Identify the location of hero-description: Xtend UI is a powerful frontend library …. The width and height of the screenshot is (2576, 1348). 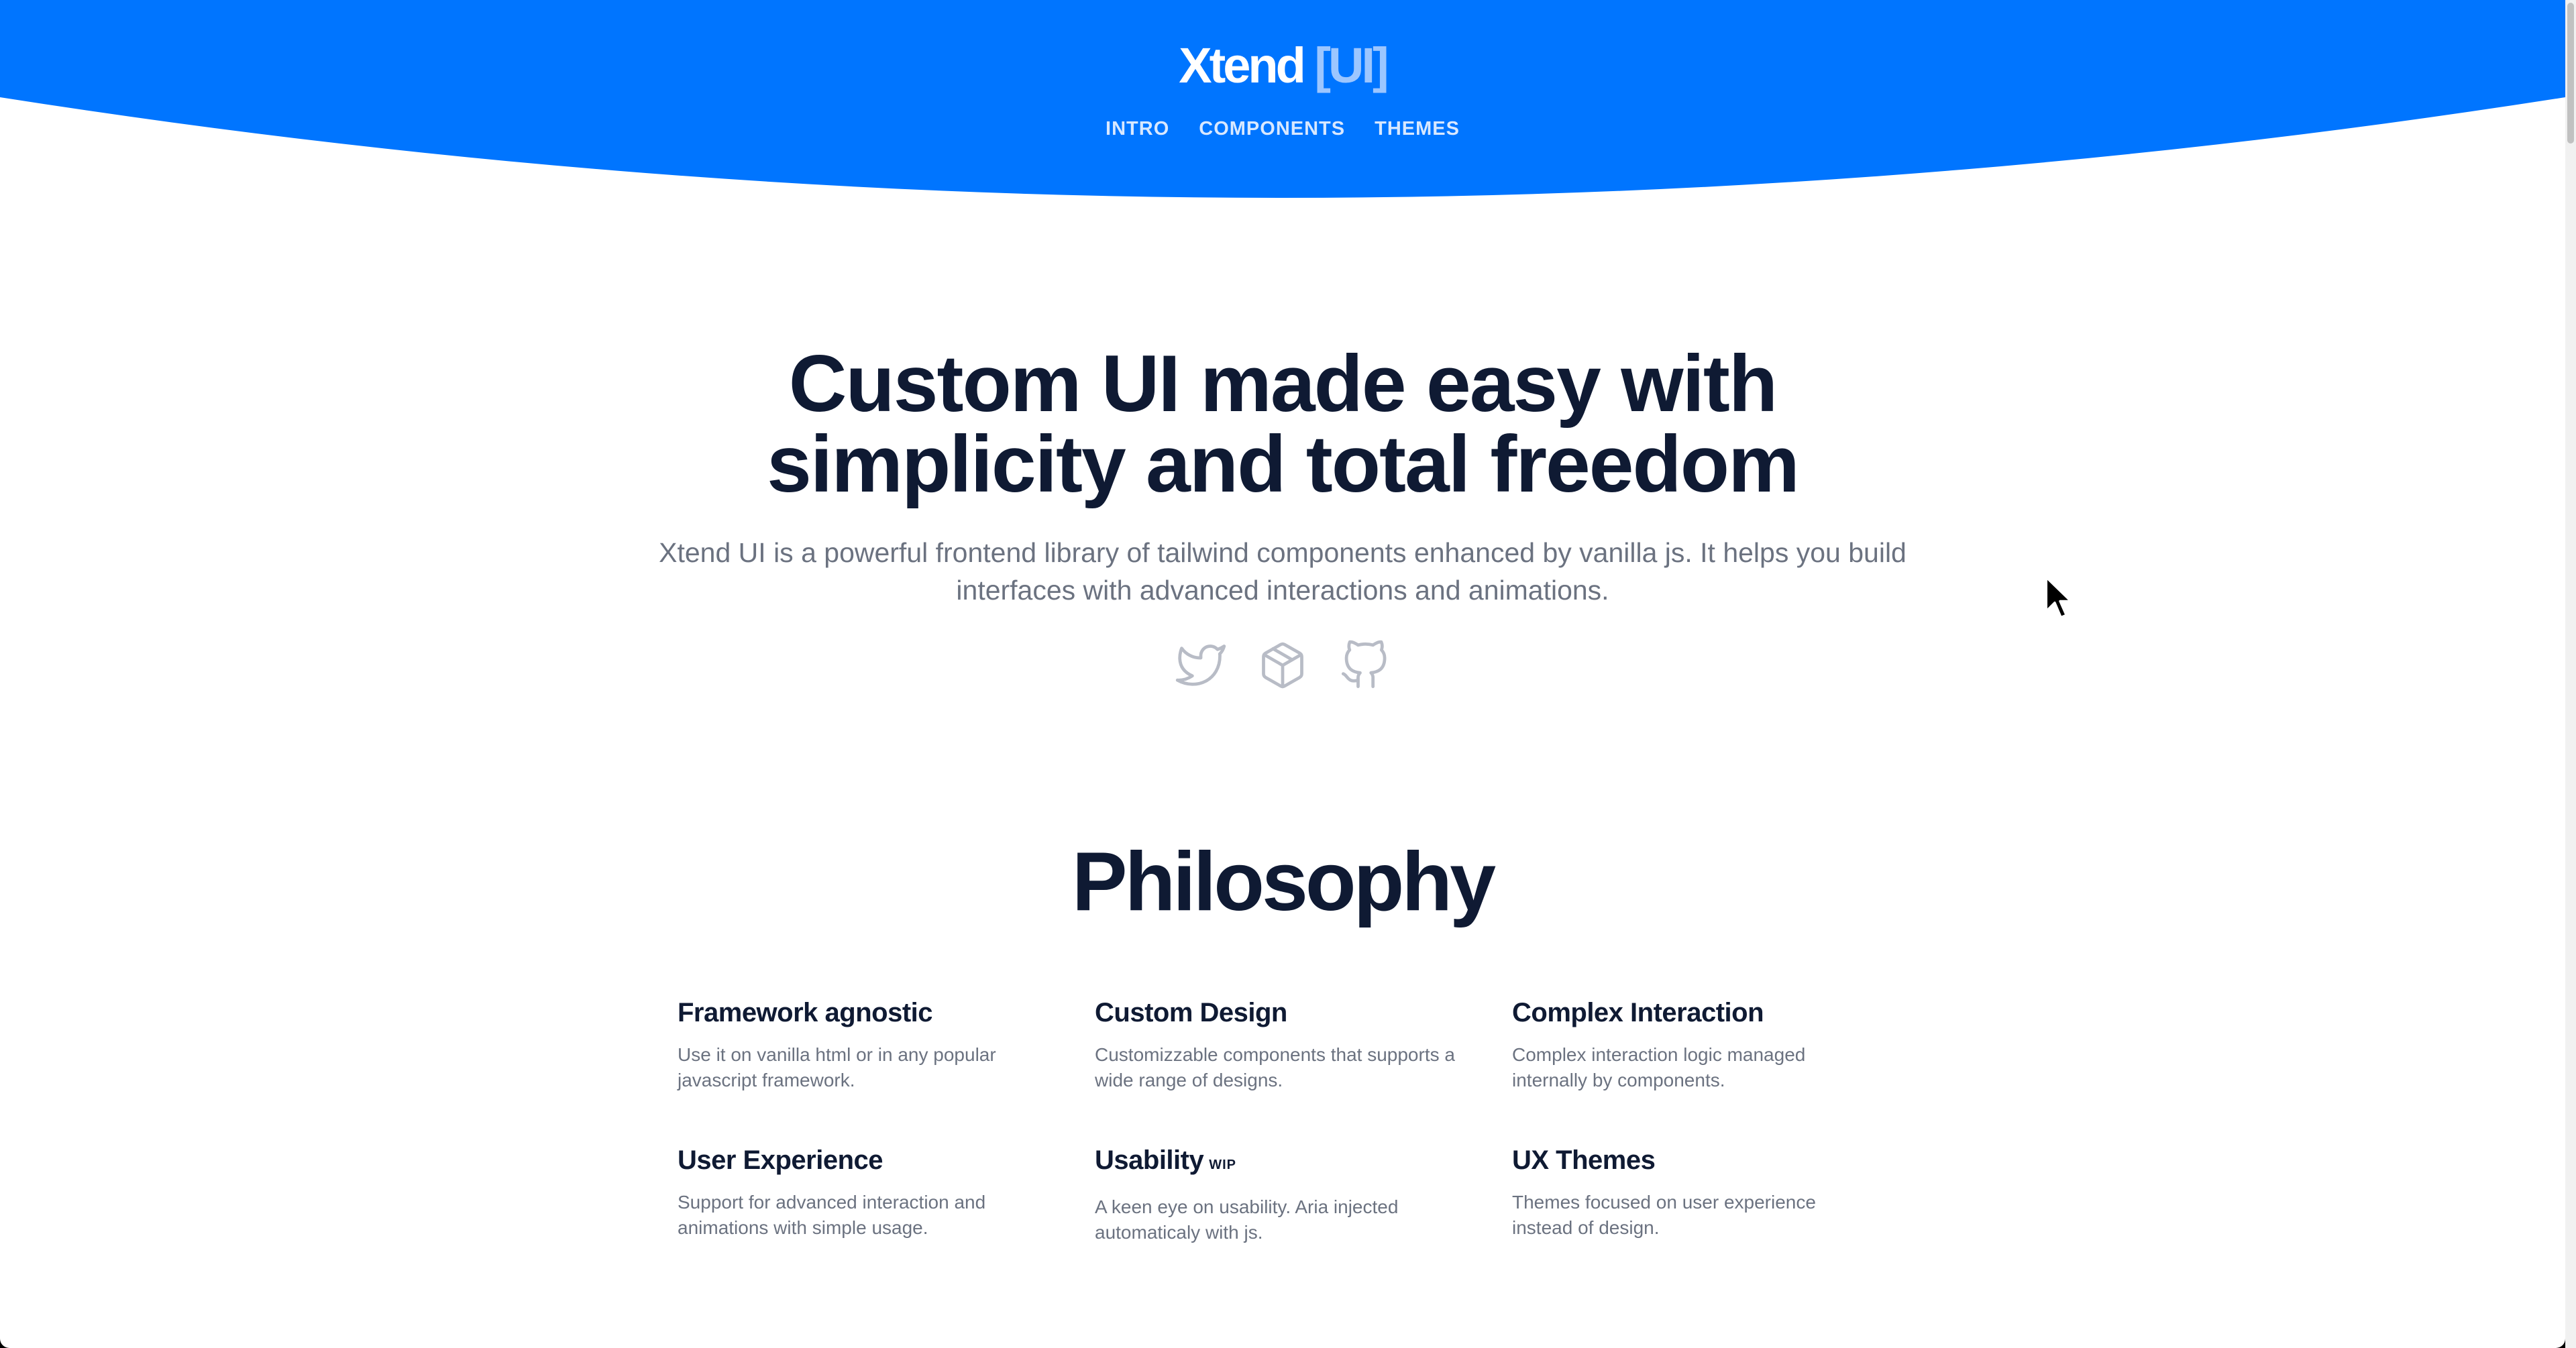
(1283, 571).